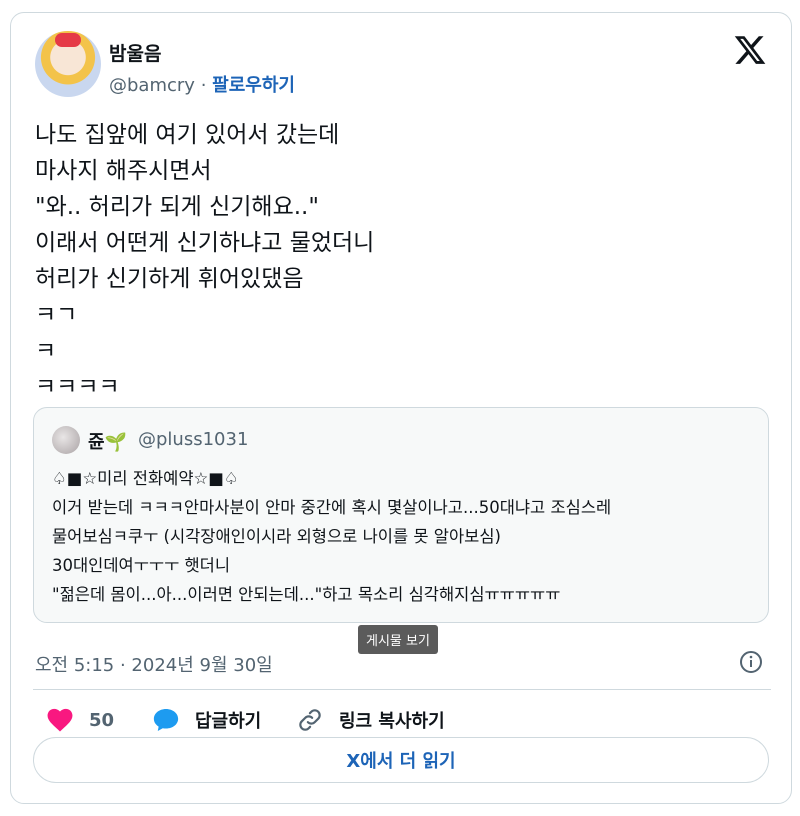 The image size is (800, 816). Describe the element at coordinates (46, 351) in the screenshot. I see `tweet-line: ㅋ` at that location.